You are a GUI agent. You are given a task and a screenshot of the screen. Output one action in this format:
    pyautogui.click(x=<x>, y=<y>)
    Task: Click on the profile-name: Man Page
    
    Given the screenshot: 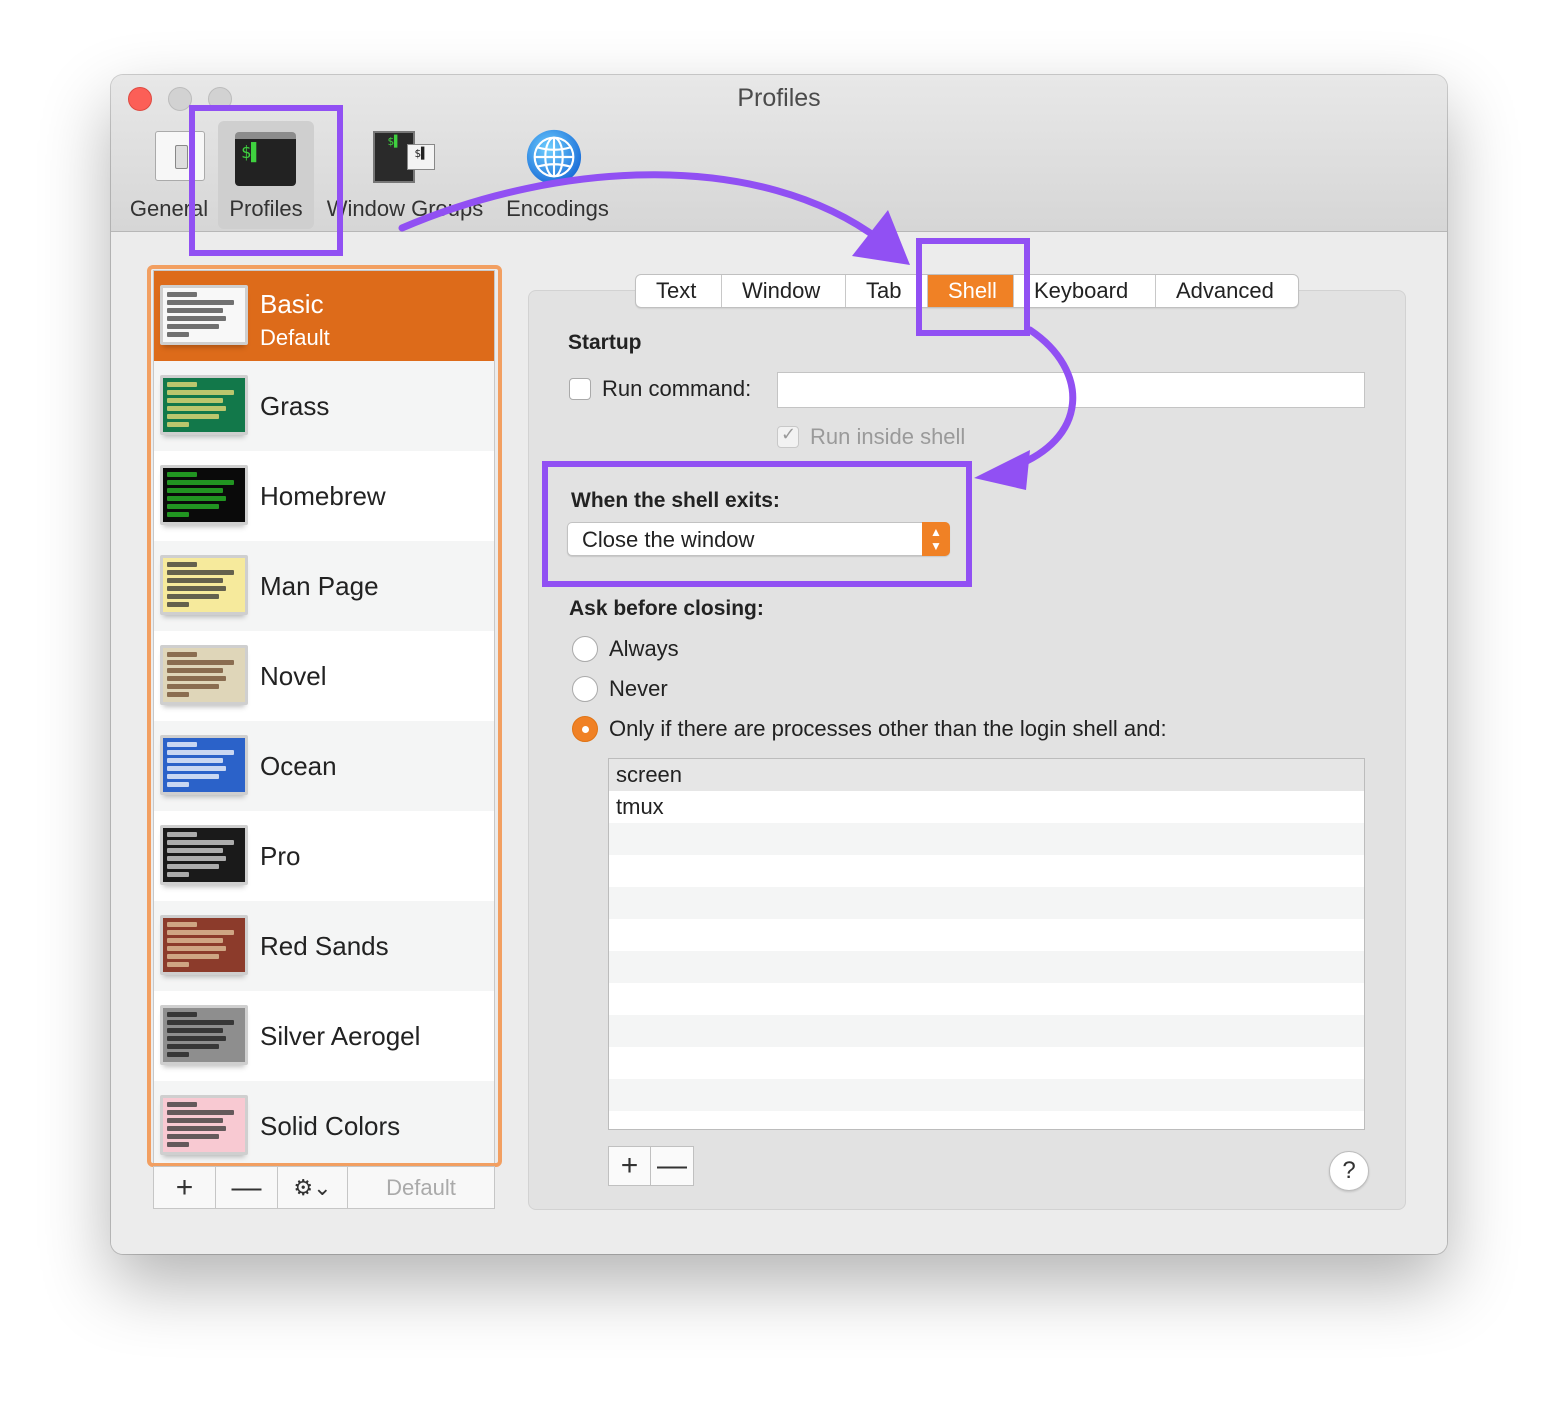 What is the action you would take?
    pyautogui.click(x=319, y=586)
    